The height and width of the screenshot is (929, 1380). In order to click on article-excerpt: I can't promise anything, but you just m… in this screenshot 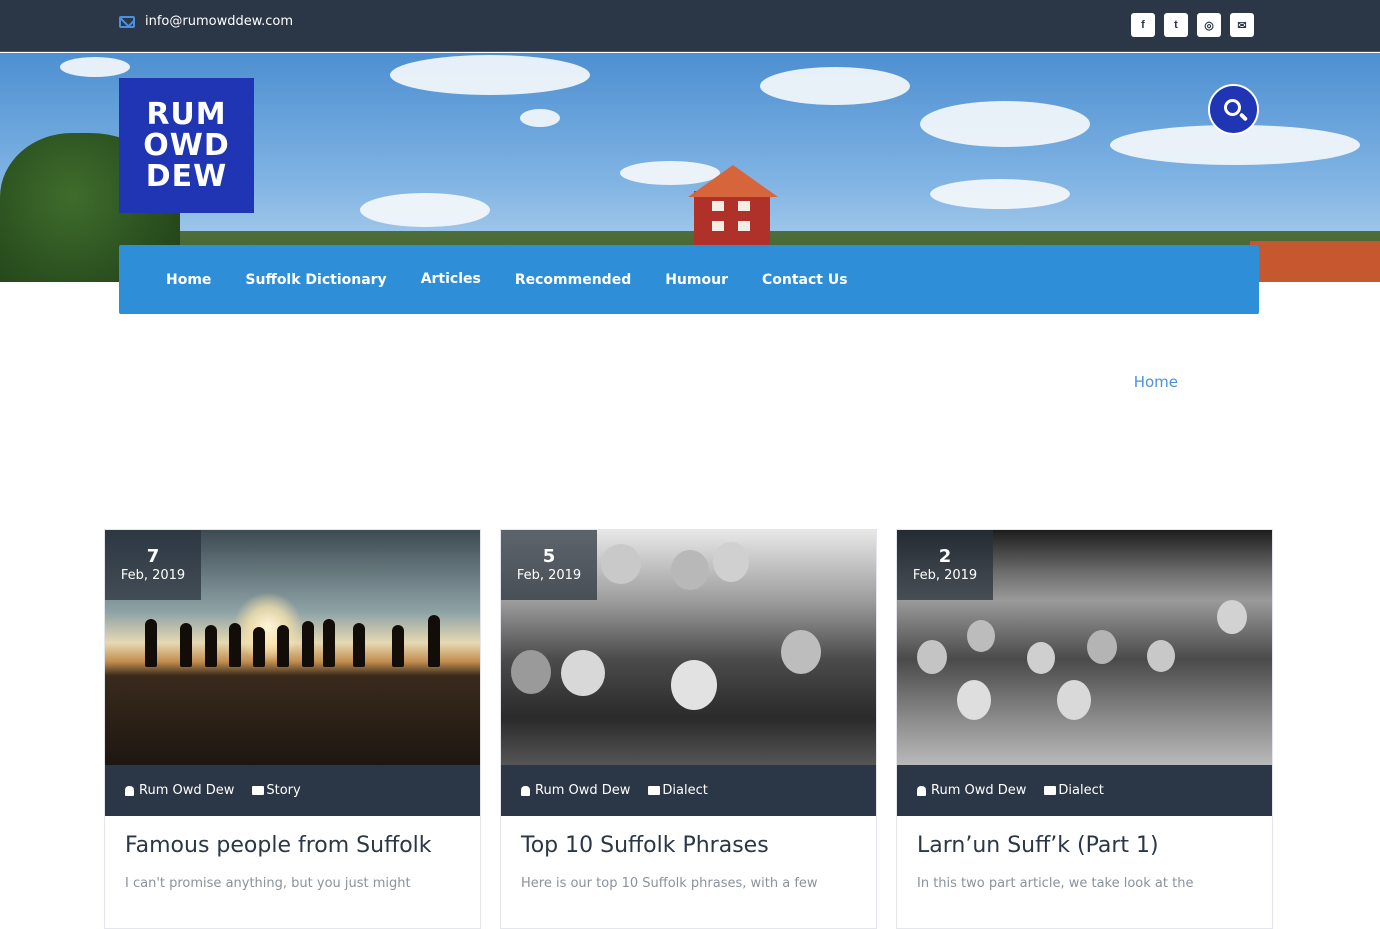, I will do `click(268, 883)`.